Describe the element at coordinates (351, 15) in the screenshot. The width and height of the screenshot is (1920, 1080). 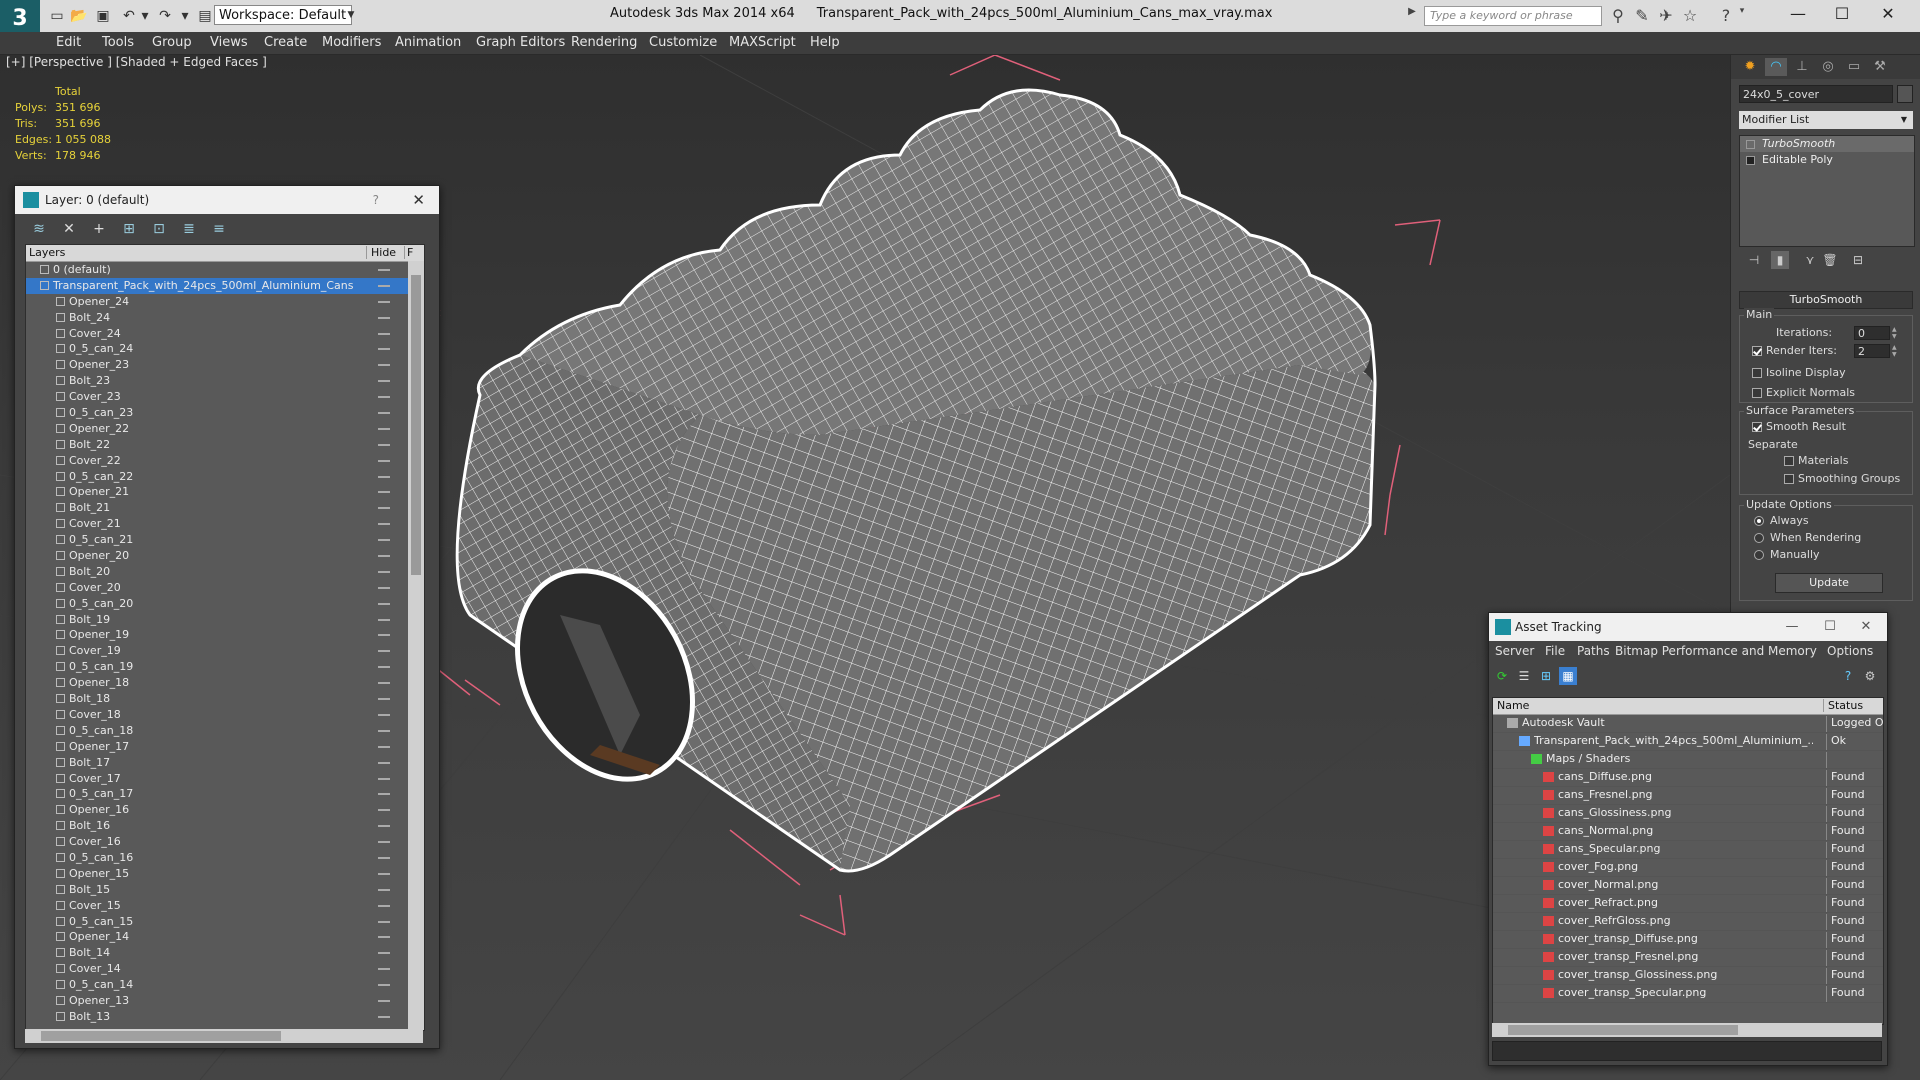
I see `workspace-dropdown-arrow-icon: ▼` at that location.